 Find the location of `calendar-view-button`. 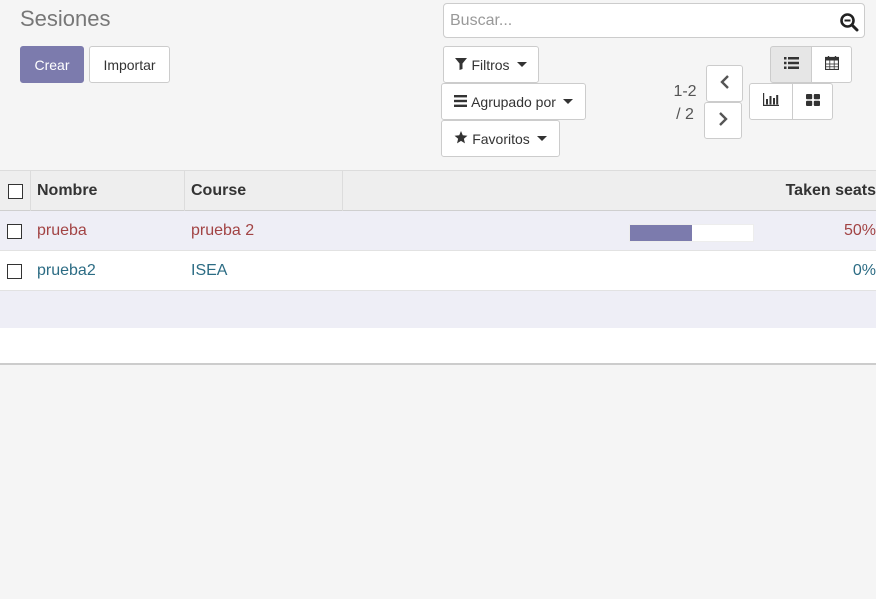

calendar-view-button is located at coordinates (831, 64).